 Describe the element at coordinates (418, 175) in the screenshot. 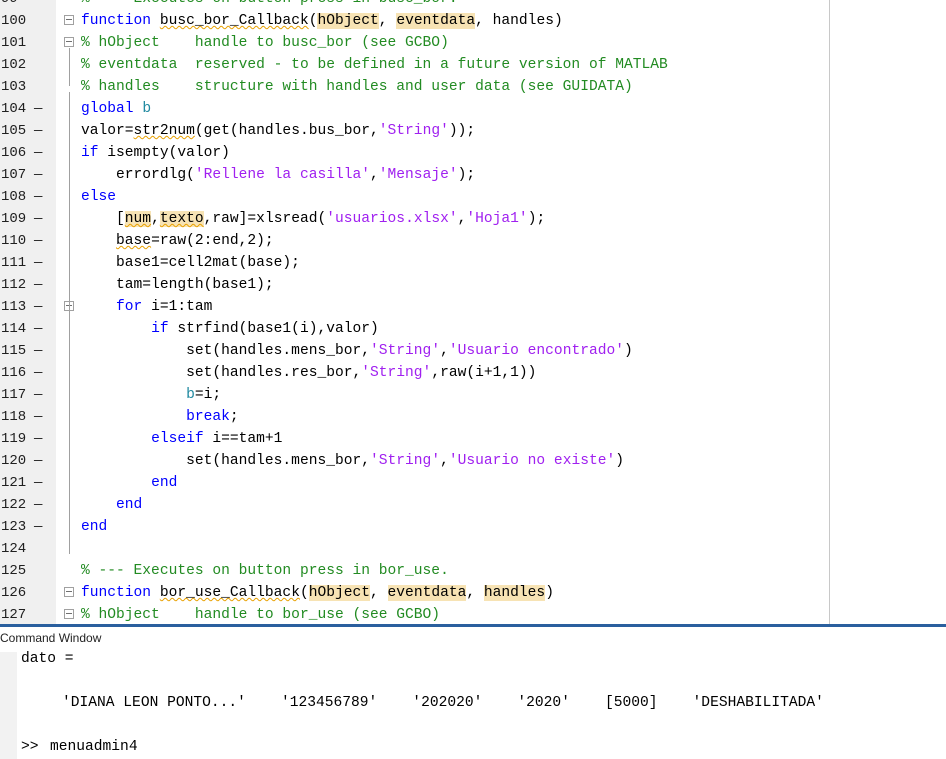

I see `code-token: 'Mensaje'` at that location.